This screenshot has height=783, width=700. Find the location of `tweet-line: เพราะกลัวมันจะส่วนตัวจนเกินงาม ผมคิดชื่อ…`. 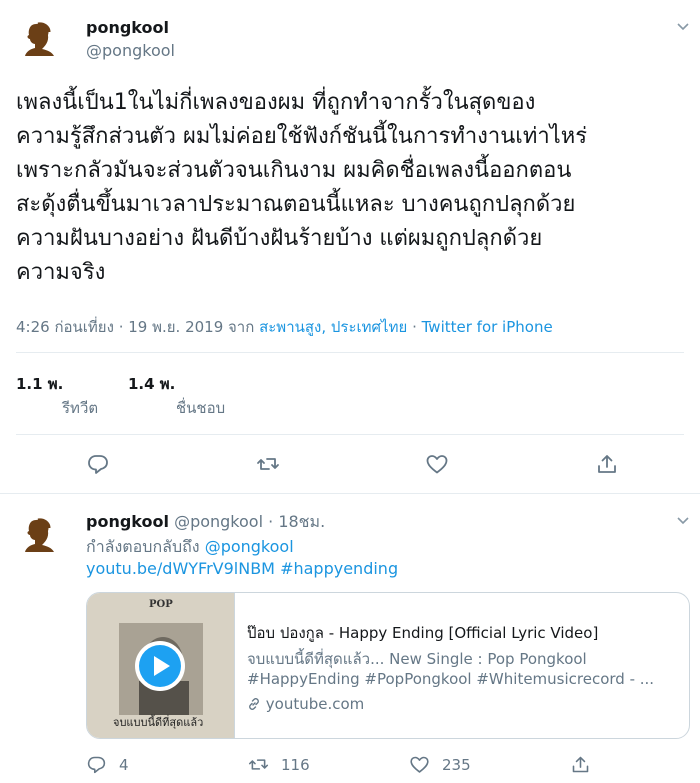

tweet-line: เพราะกลัวมันจะส่วนตัวจนเกินงาม ผมคิดชื่อ… is located at coordinates (294, 170).